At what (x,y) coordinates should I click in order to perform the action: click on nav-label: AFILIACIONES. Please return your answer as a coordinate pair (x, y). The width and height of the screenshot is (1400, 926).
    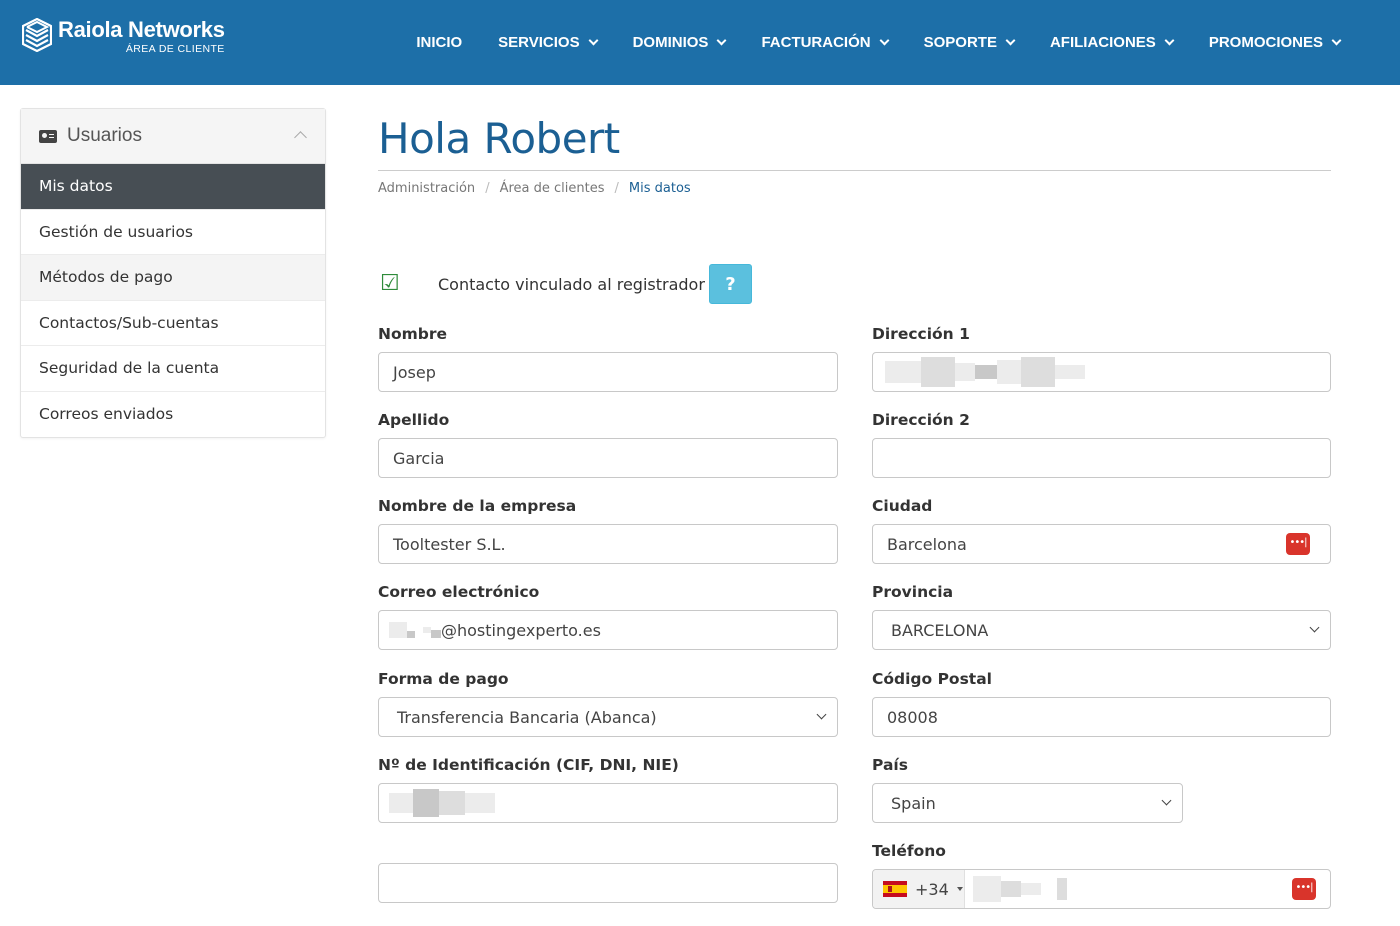
    Looking at the image, I should click on (1102, 42).